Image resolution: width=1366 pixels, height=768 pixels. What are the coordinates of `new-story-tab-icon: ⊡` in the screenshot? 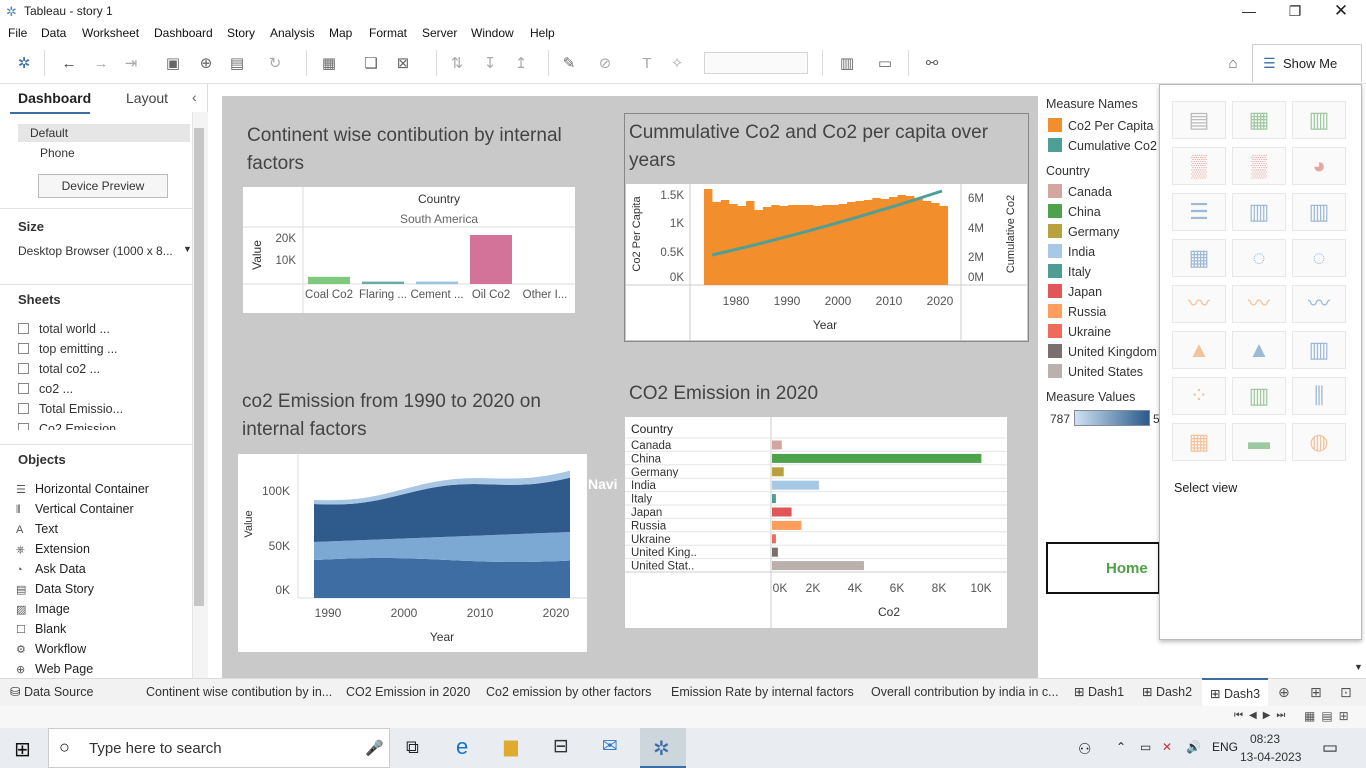 It's located at (1346, 692).